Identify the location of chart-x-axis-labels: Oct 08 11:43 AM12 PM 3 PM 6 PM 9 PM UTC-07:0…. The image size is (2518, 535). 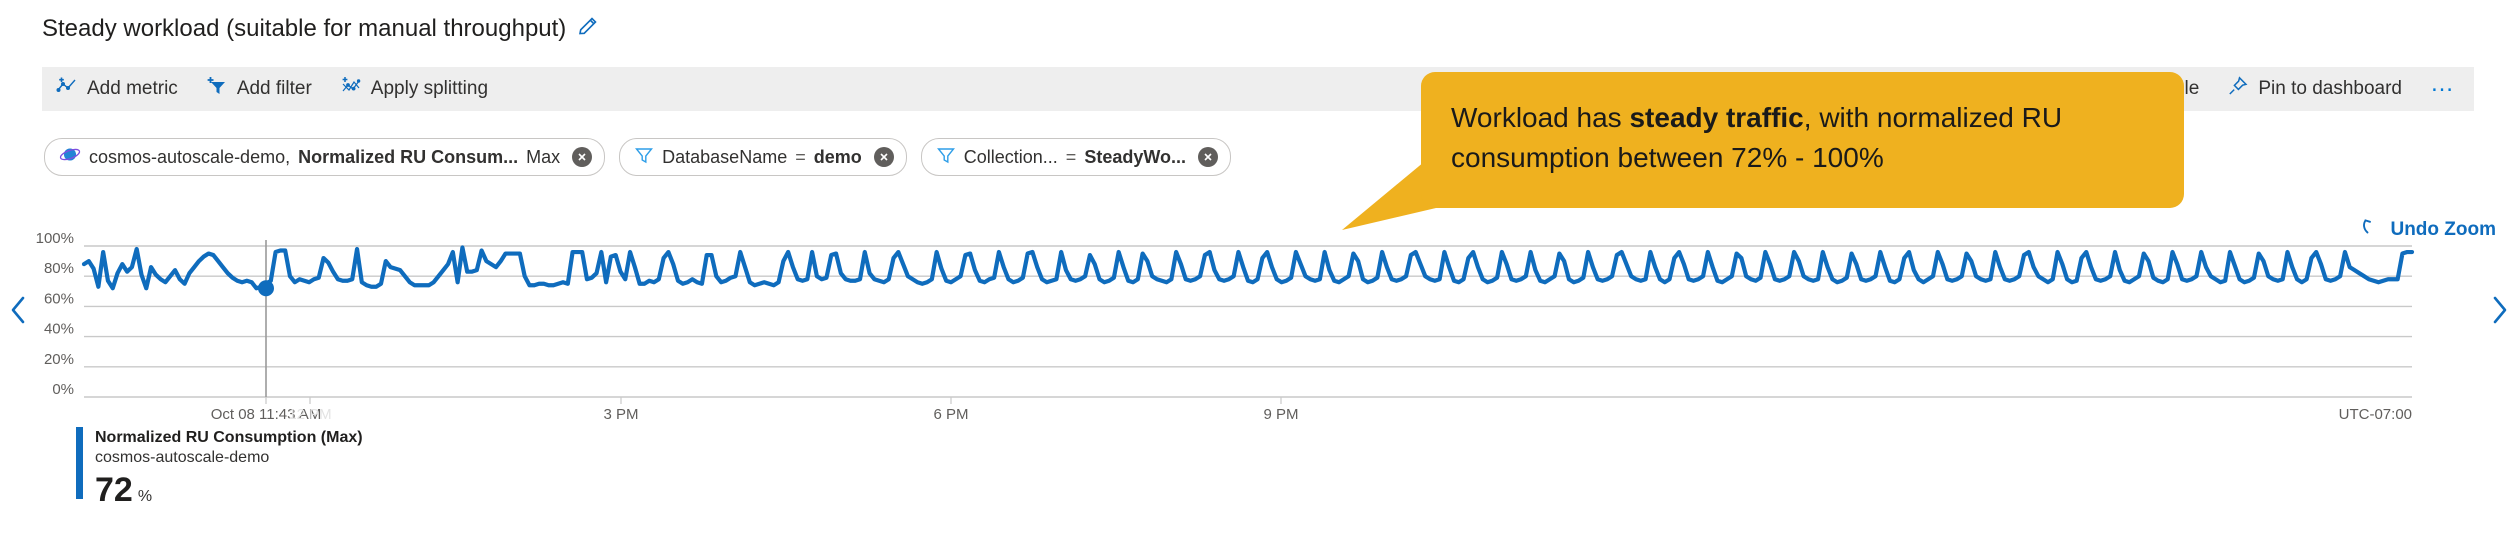
(1311, 413).